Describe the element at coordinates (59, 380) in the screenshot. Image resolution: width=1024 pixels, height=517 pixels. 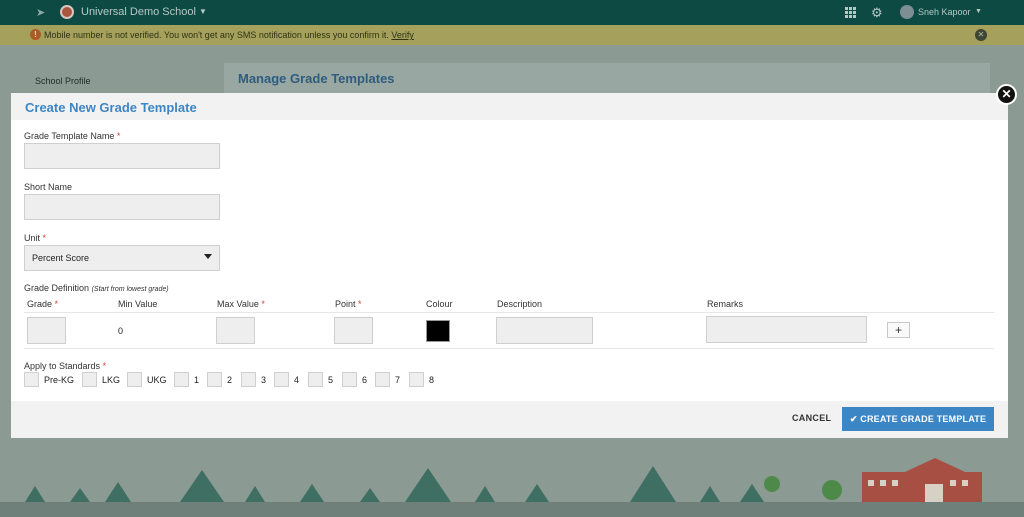
I see `standard-label: Pre-KG` at that location.